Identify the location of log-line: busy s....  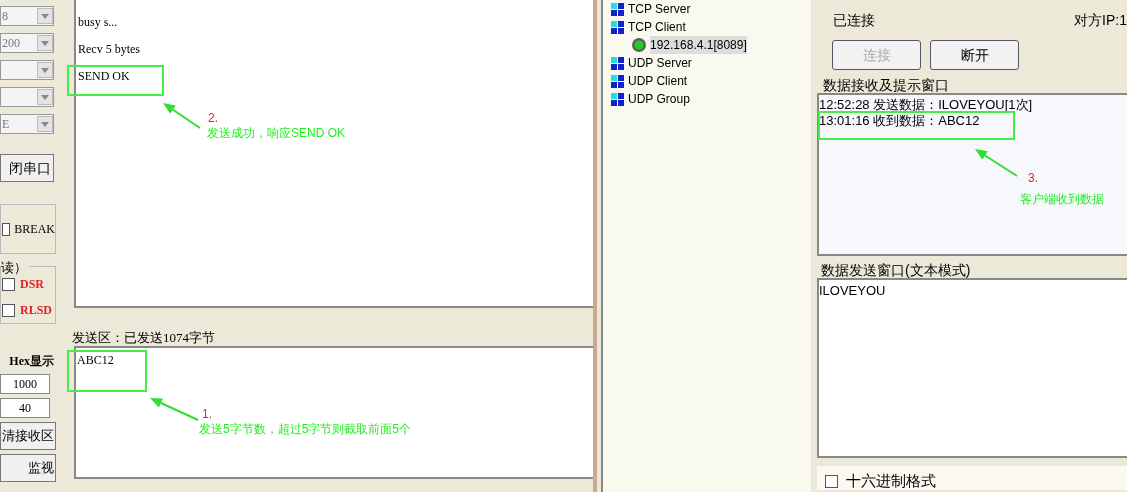
(98, 22).